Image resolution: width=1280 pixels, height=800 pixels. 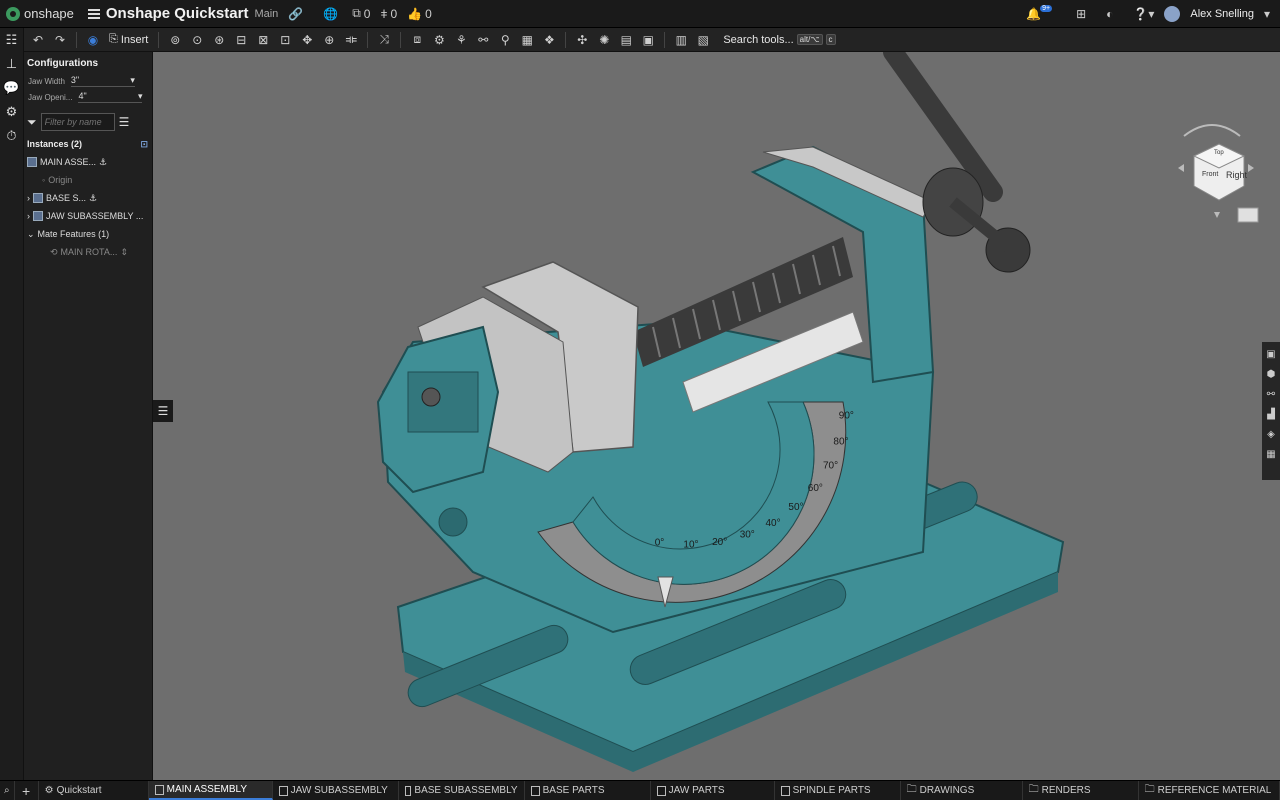 I want to click on bom-panel-icon: ▦, so click(x=1271, y=454).